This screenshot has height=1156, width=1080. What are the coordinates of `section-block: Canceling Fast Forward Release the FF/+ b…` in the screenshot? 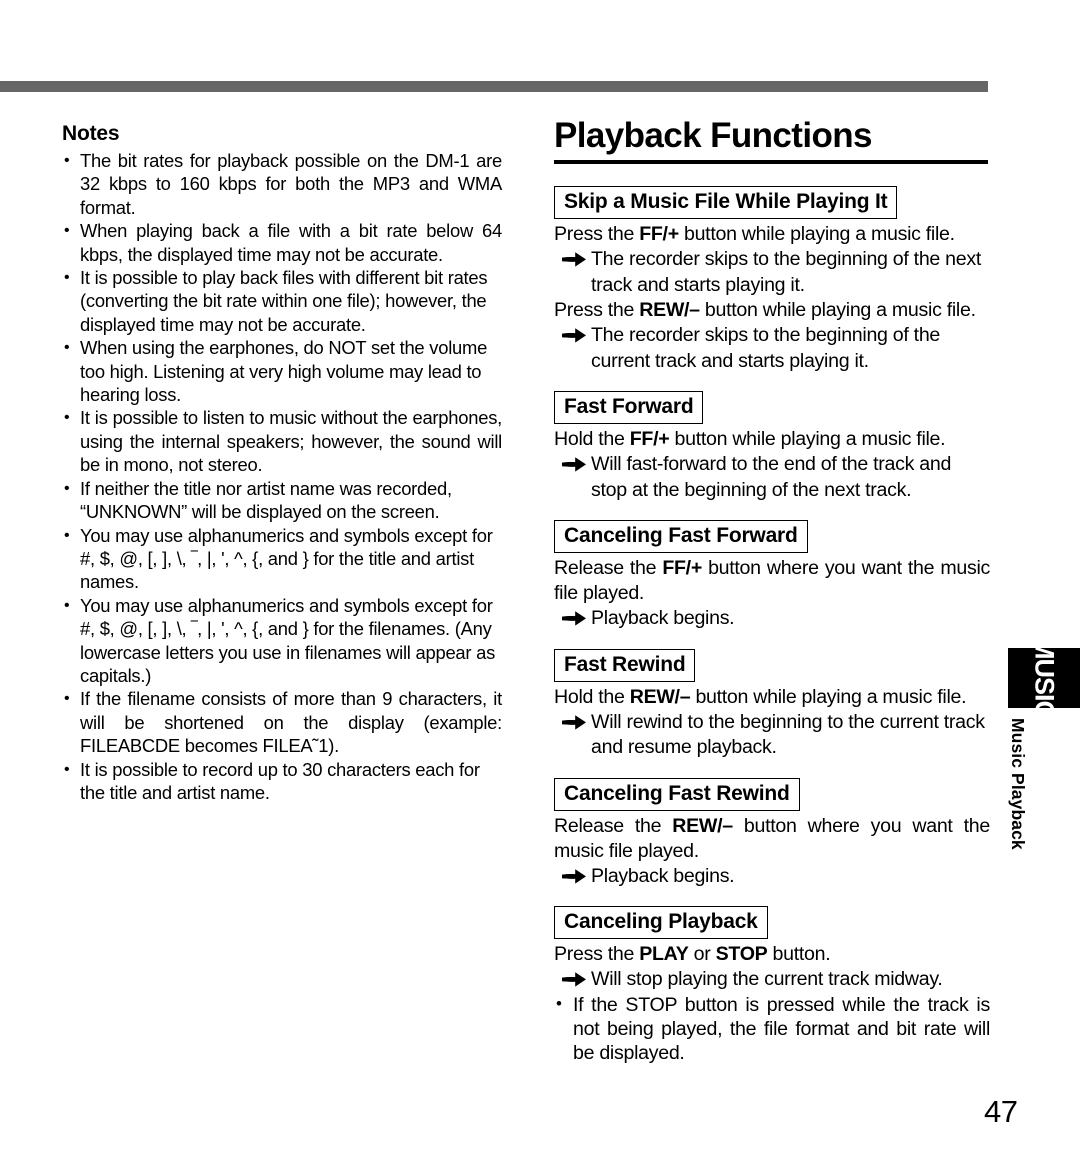 It's located at (772, 576).